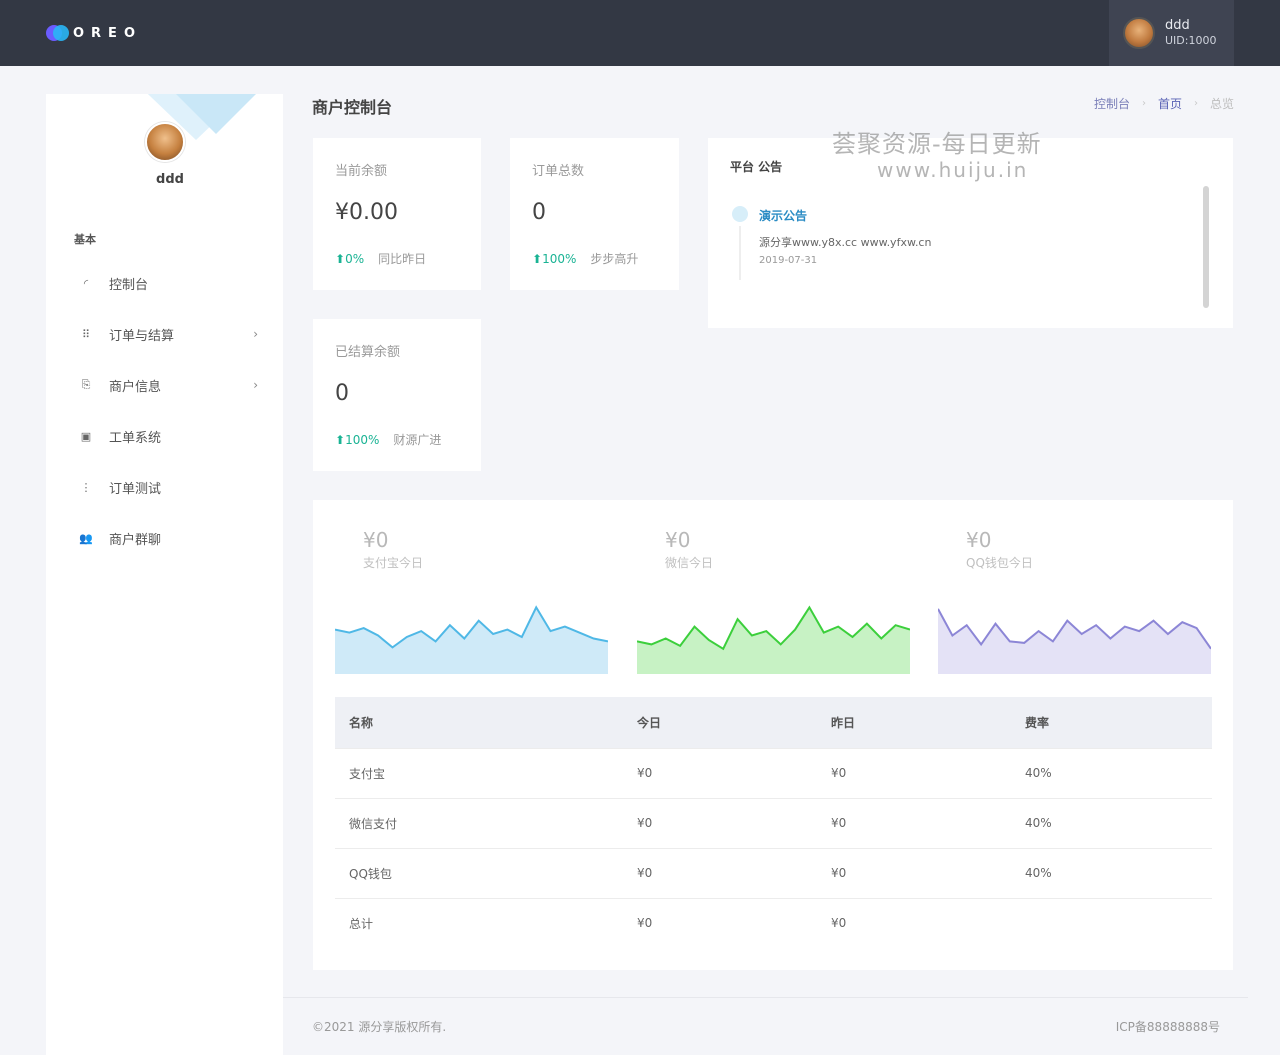 The image size is (1280, 1055). Describe the element at coordinates (1111, 722) in the screenshot. I see `column-header-rate: 费率` at that location.